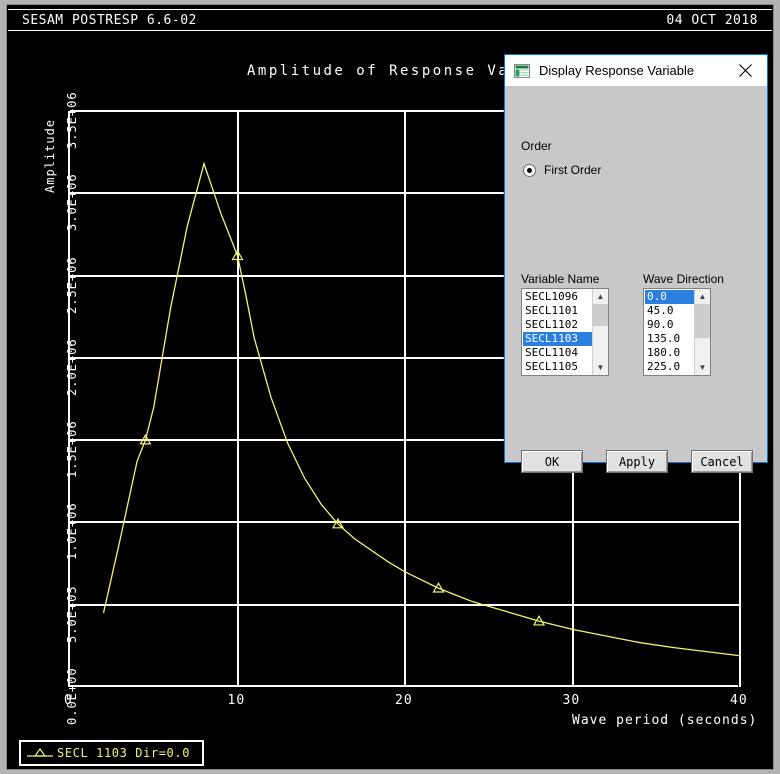 This screenshot has height=774, width=780. Describe the element at coordinates (390, 20) in the screenshot. I see `app-titlebar: SESAM POSTRESP 6.6-02 04 OCT 2018` at that location.